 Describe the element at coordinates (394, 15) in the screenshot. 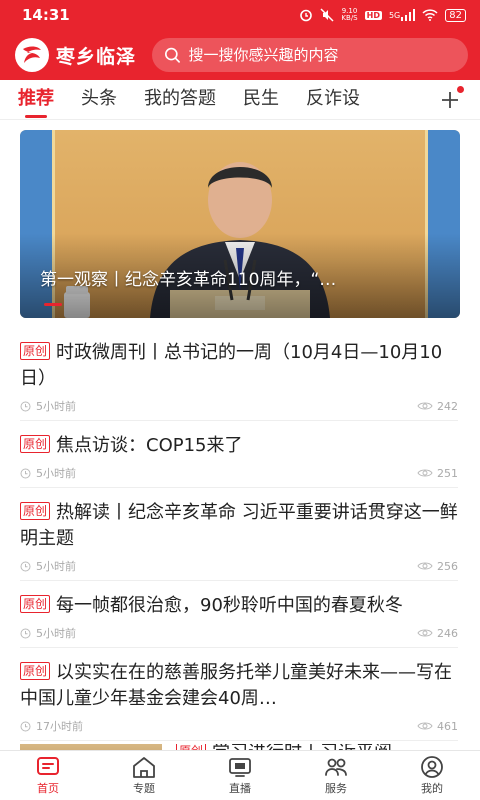

I see `signal-label: 5G` at that location.